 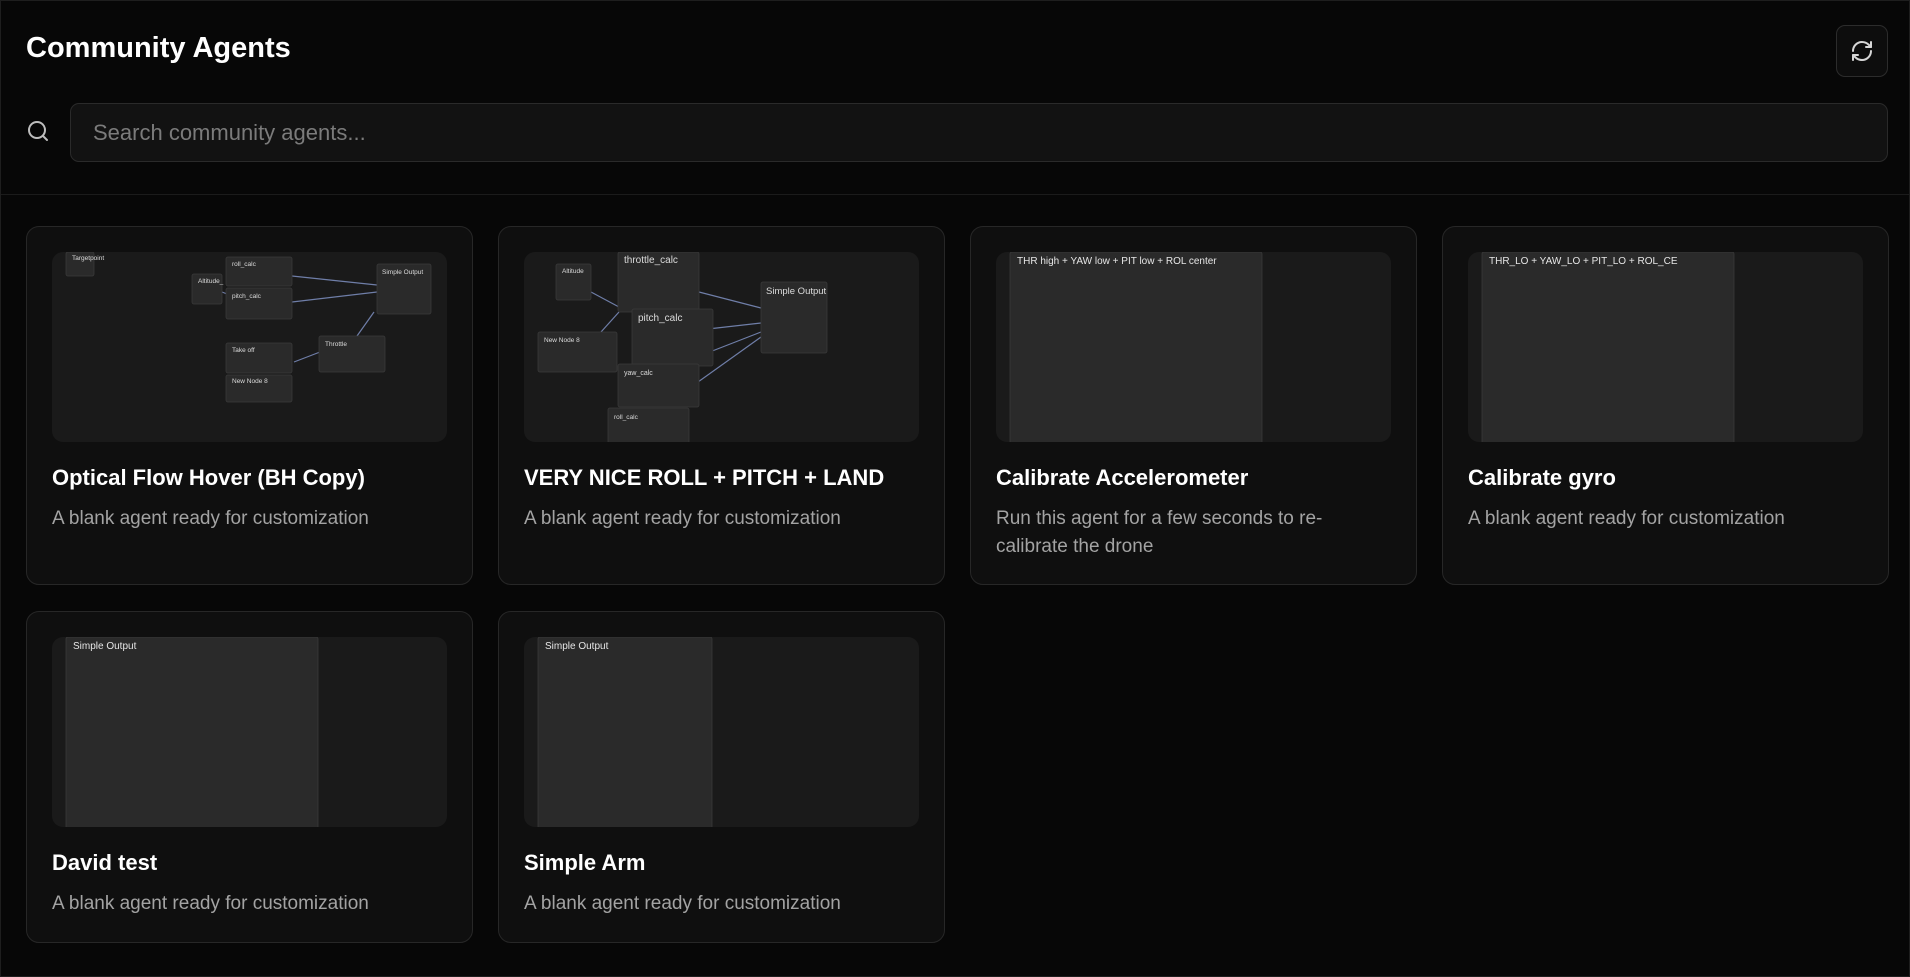 I want to click on agent-title: VERY NICE ROLL + PITCH + LAND, so click(x=704, y=477).